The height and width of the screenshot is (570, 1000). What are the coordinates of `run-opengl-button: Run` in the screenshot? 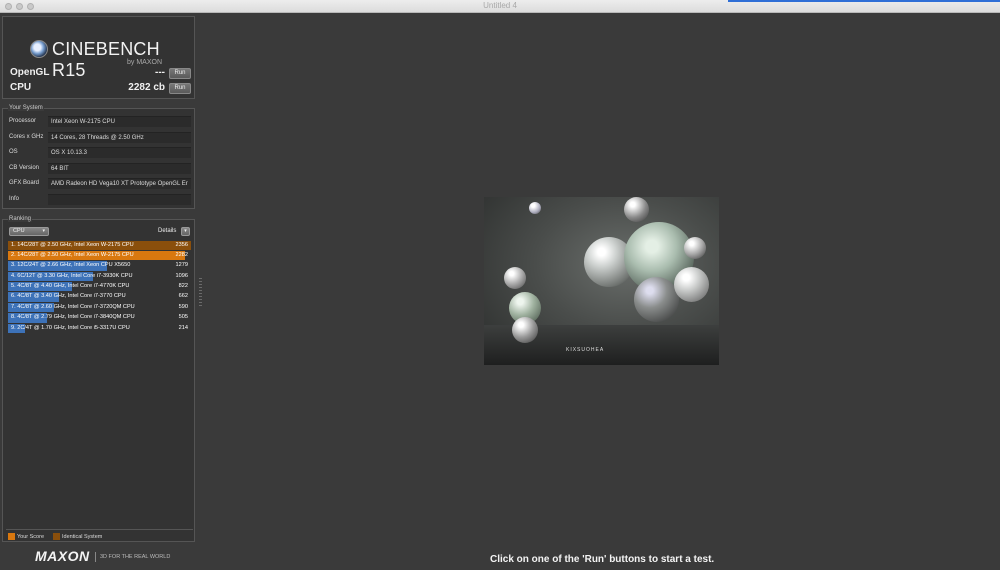 It's located at (180, 73).